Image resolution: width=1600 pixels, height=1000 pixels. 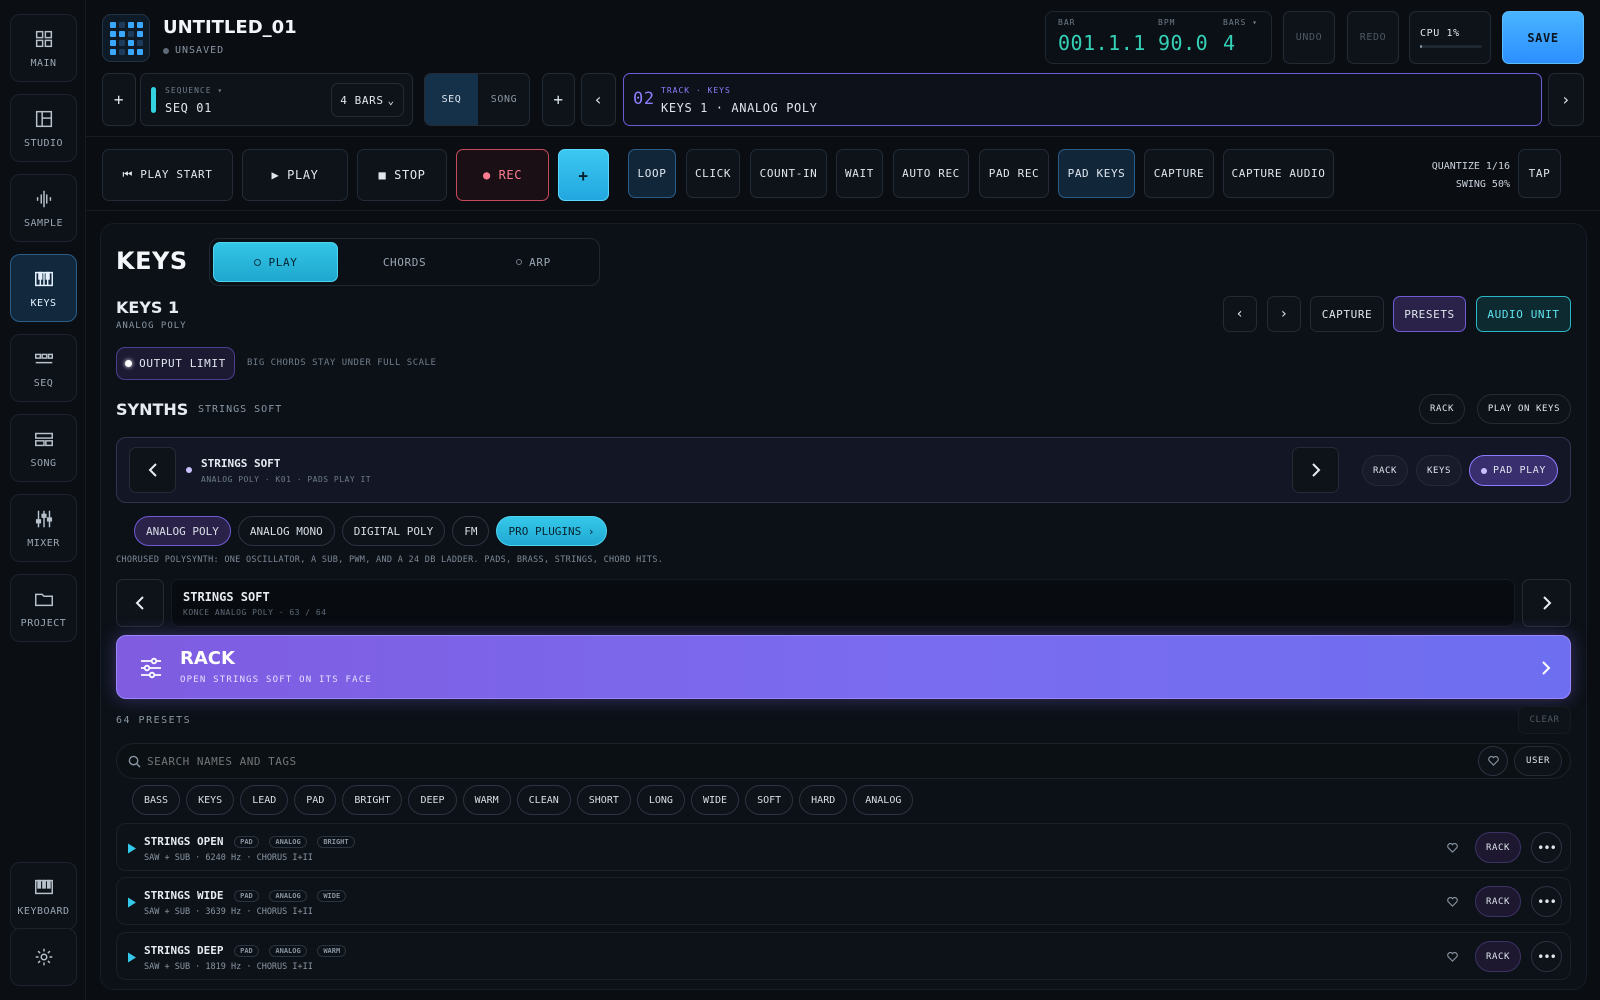 What do you see at coordinates (543, 800) in the screenshot?
I see `tag-clean: CLEAN` at bounding box center [543, 800].